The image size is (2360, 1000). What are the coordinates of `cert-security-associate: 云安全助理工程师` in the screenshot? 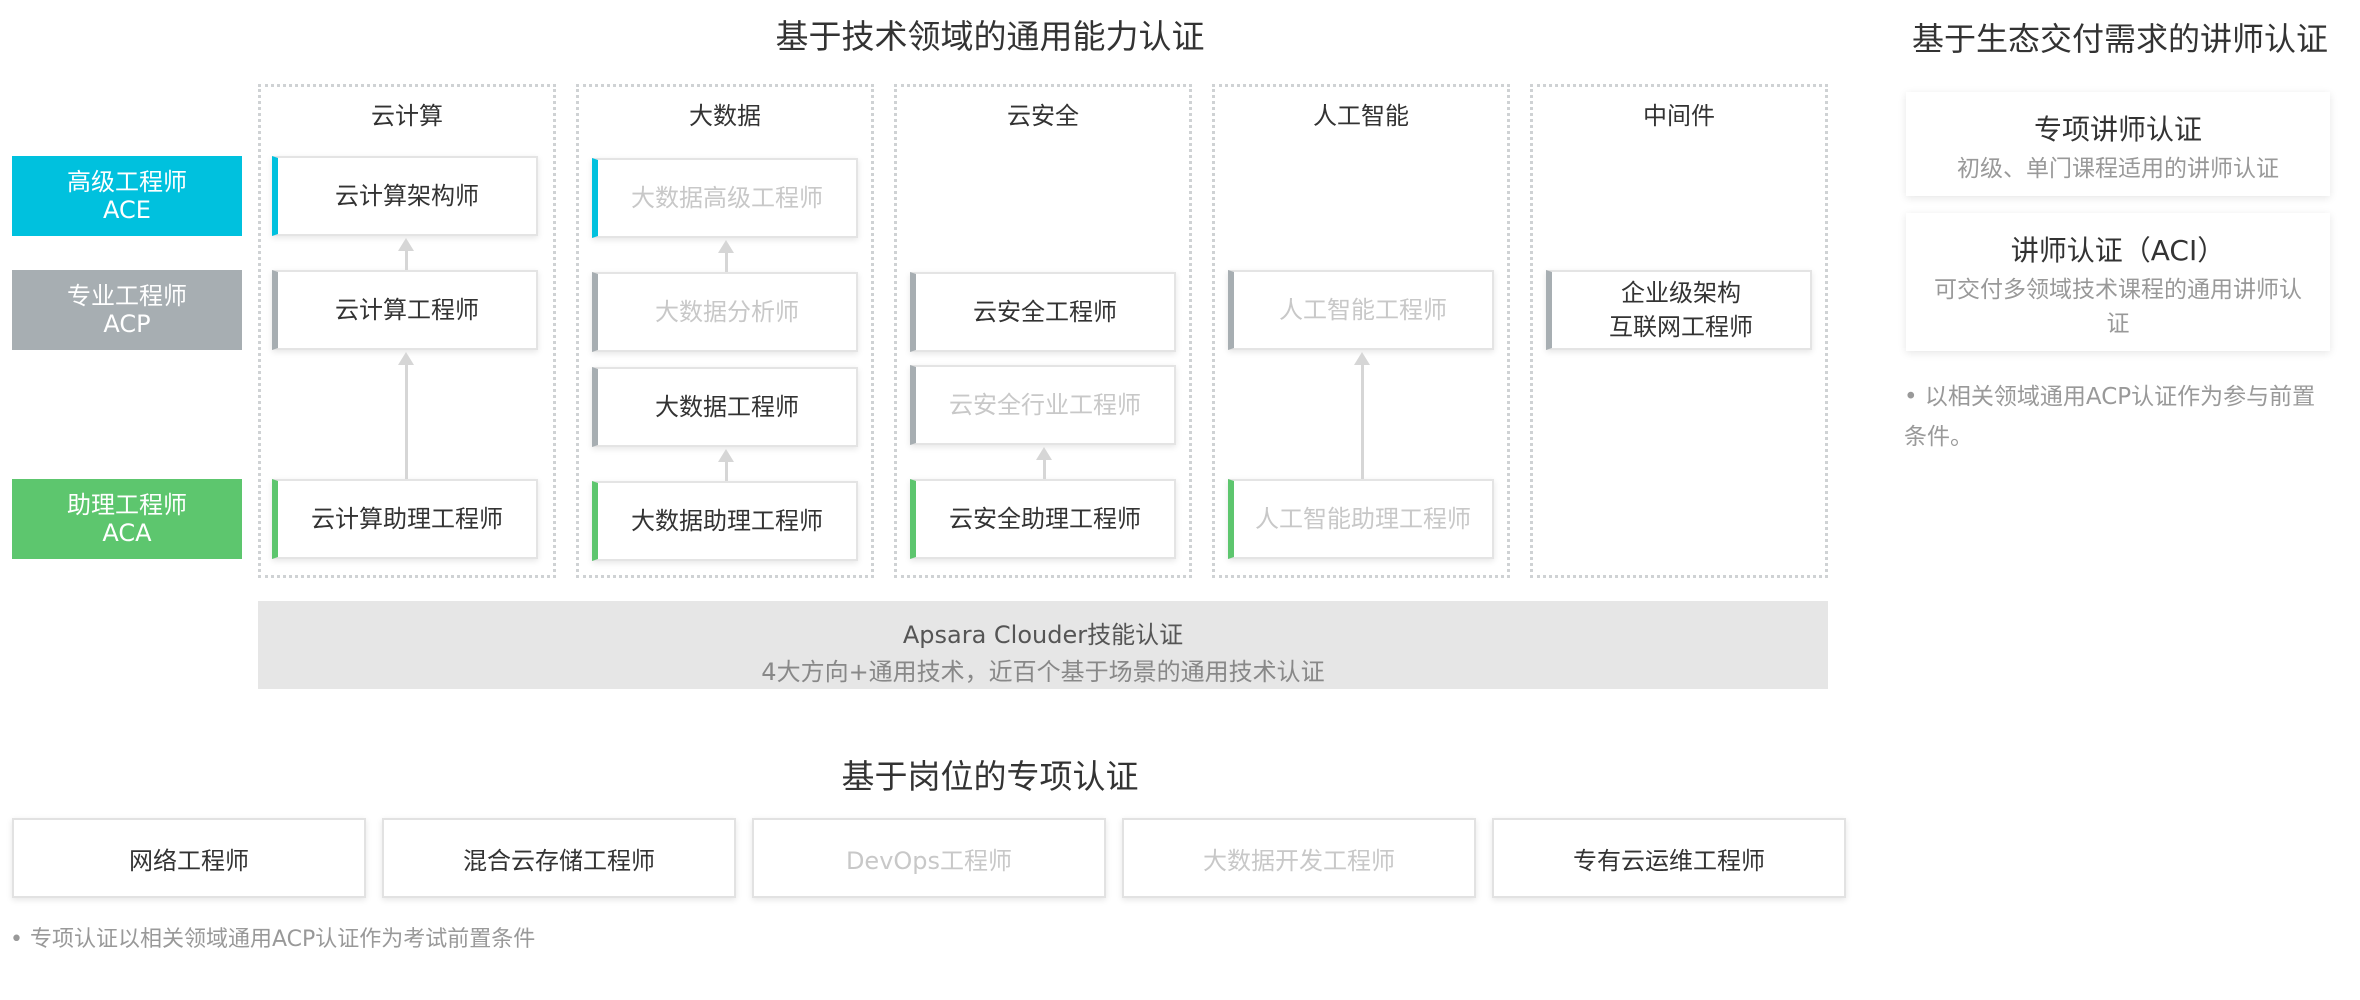 It's located at (1043, 519).